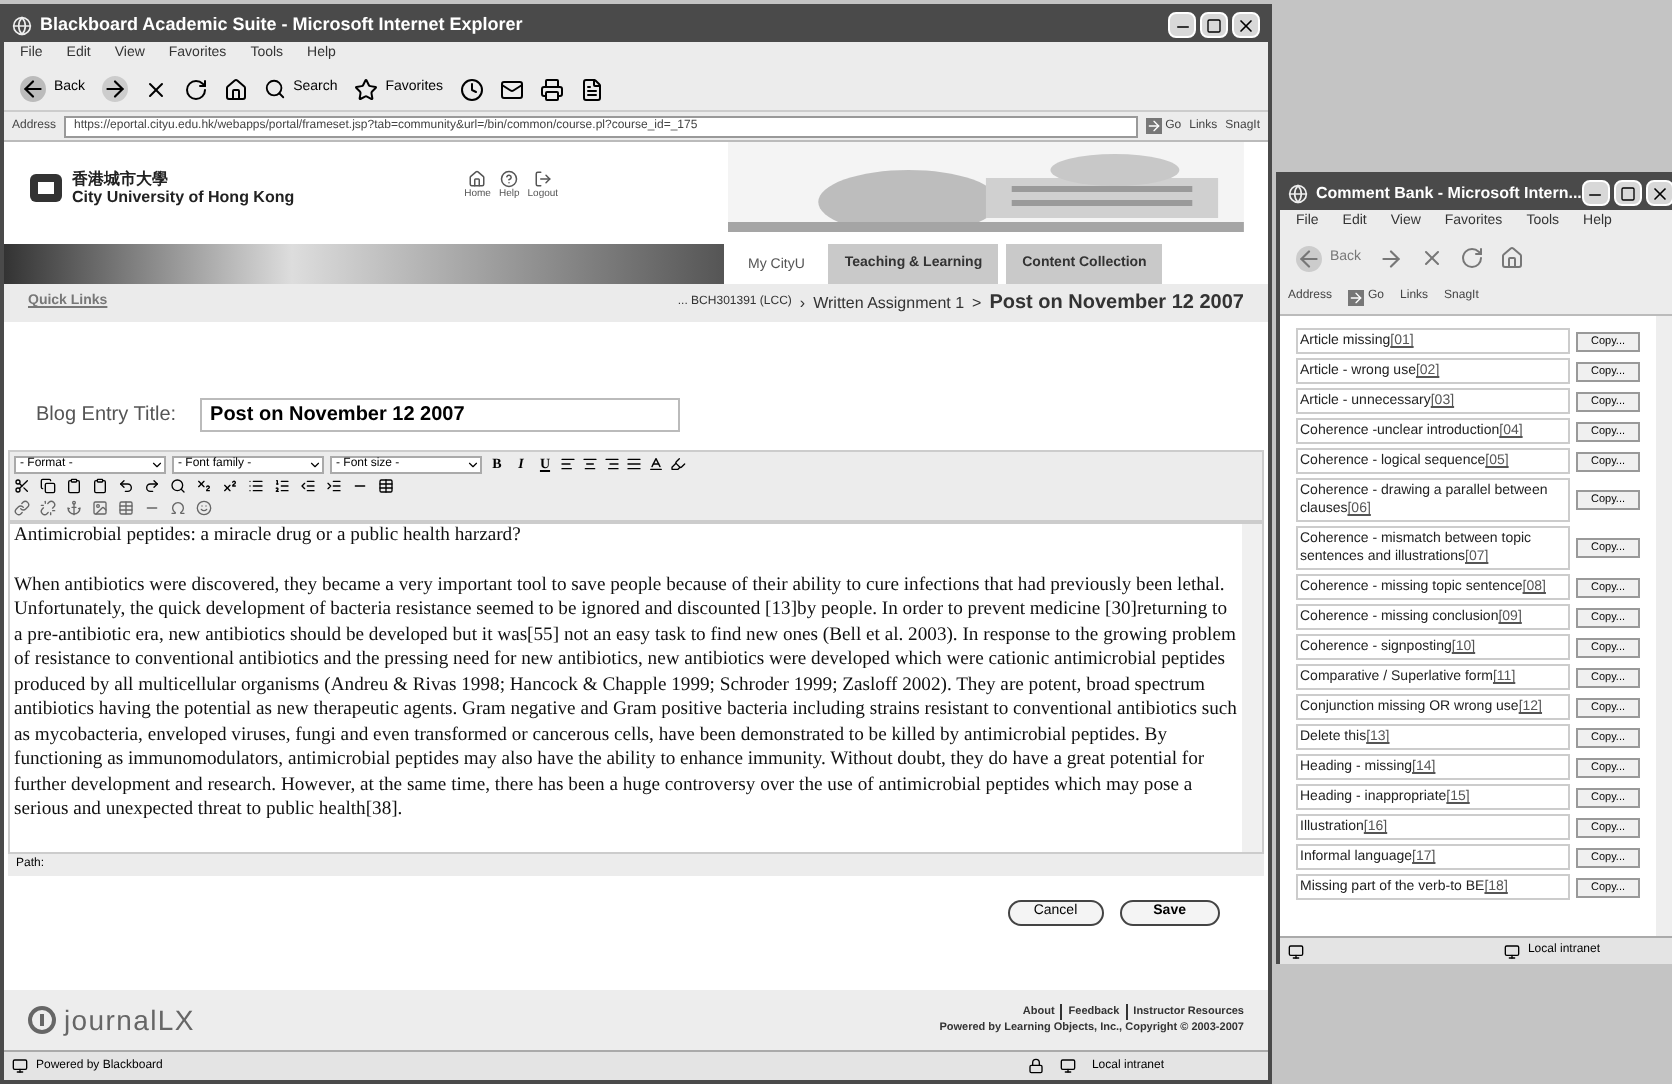 The image size is (1672, 1084). Describe the element at coordinates (334, 486) in the screenshot. I see `indent-icon` at that location.